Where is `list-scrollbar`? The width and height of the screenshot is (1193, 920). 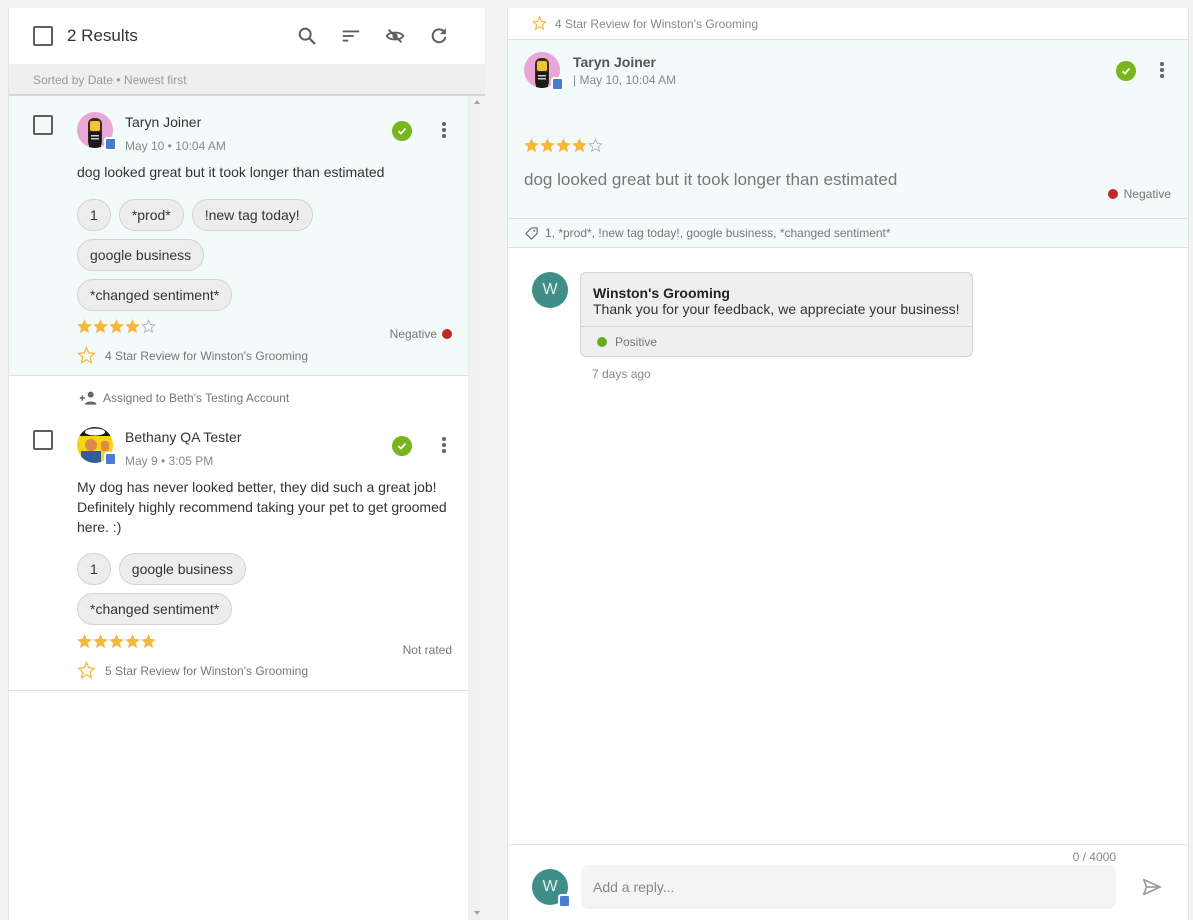 list-scrollbar is located at coordinates (476, 508).